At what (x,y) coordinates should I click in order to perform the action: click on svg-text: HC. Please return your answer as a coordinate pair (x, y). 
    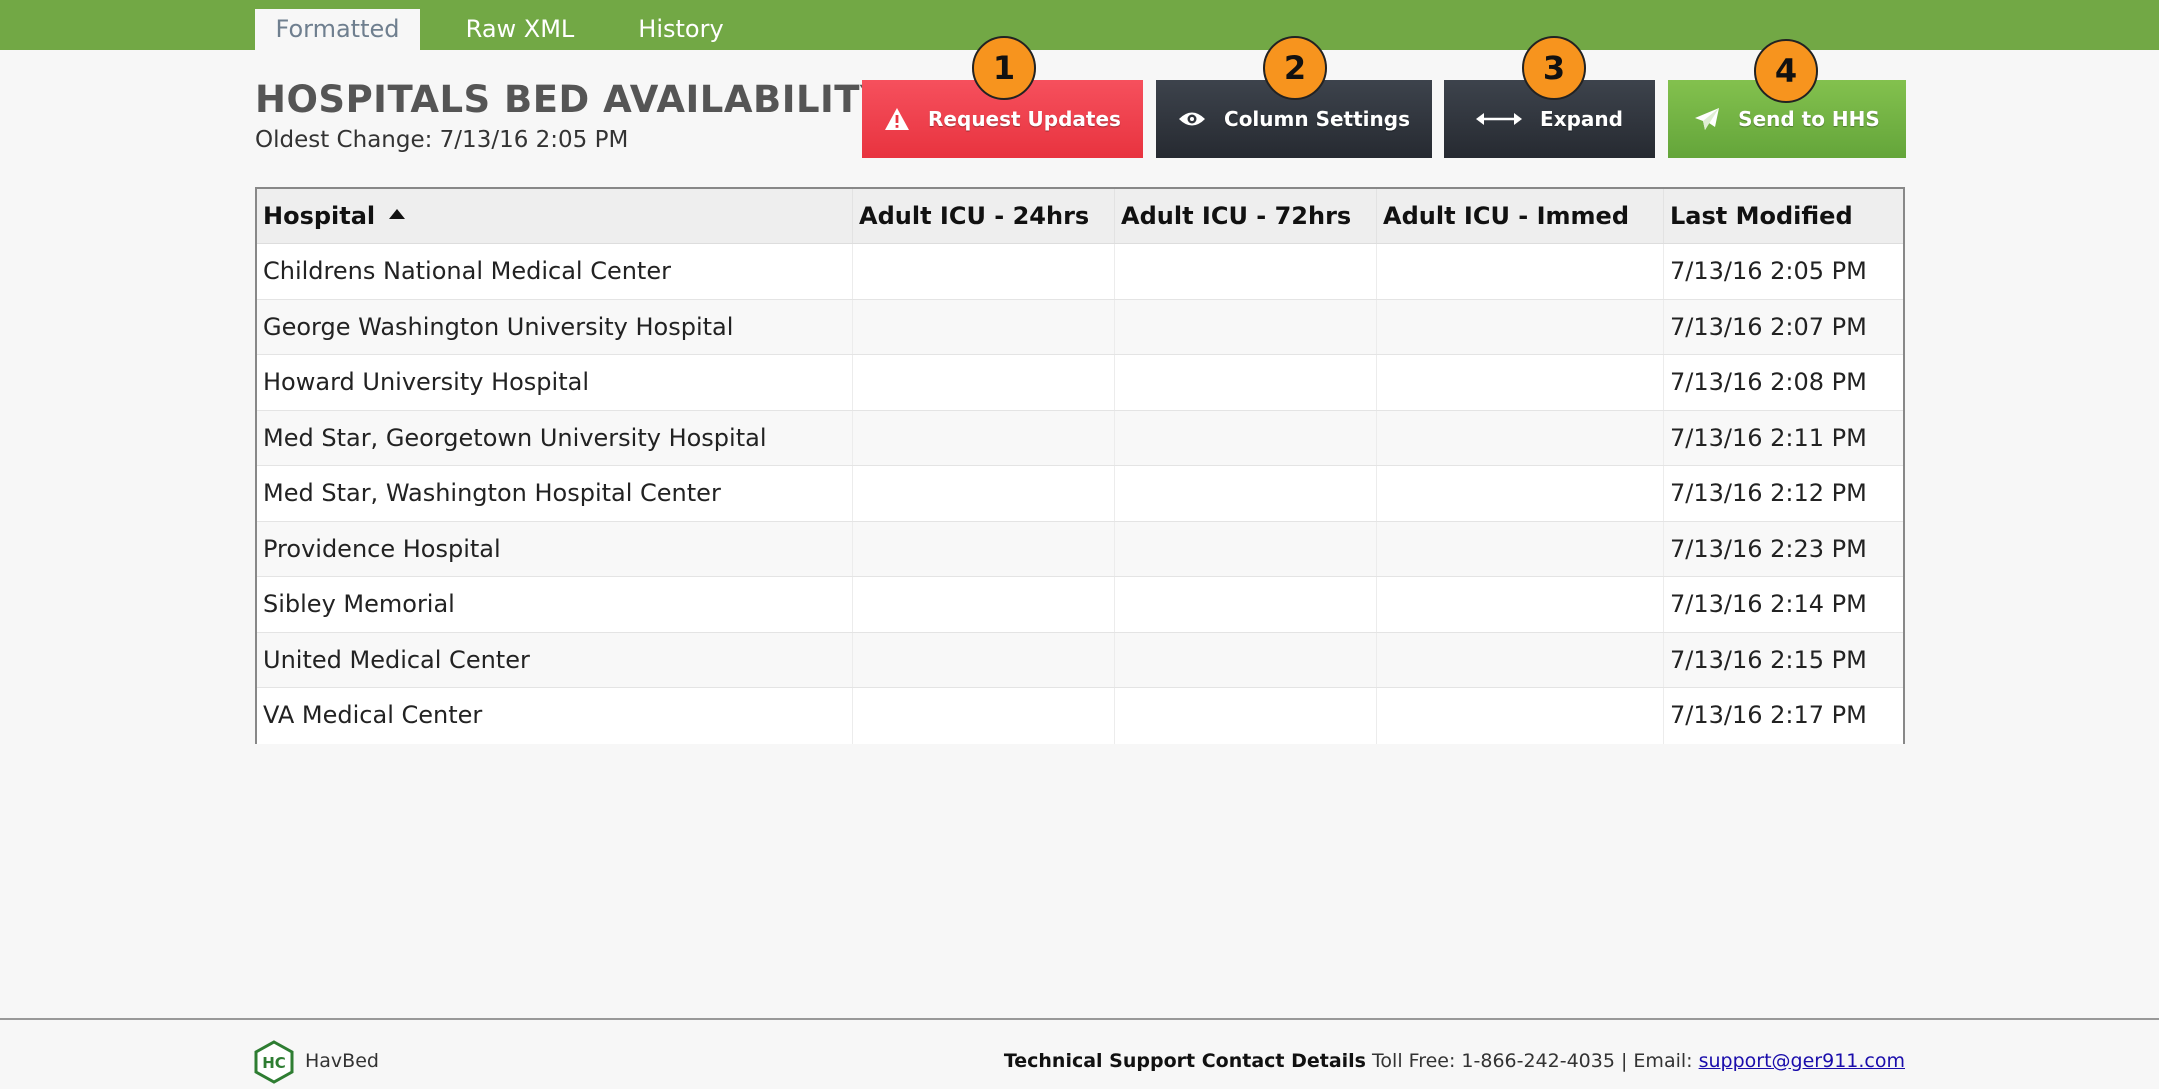
    Looking at the image, I should click on (274, 1063).